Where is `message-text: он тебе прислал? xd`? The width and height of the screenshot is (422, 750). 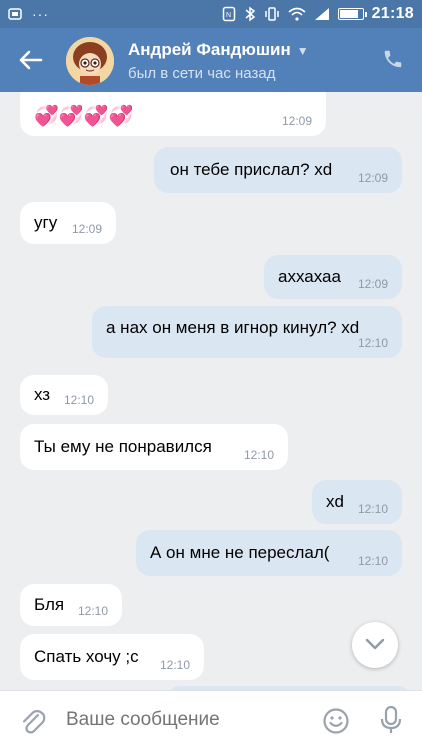 message-text: он тебе прислал? xd is located at coordinates (251, 169).